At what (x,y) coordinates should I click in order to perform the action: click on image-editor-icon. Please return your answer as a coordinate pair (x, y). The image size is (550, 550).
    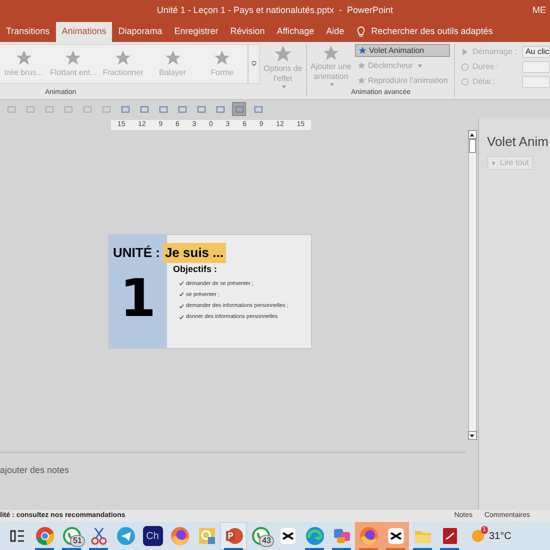
    Looking at the image, I should click on (206, 536).